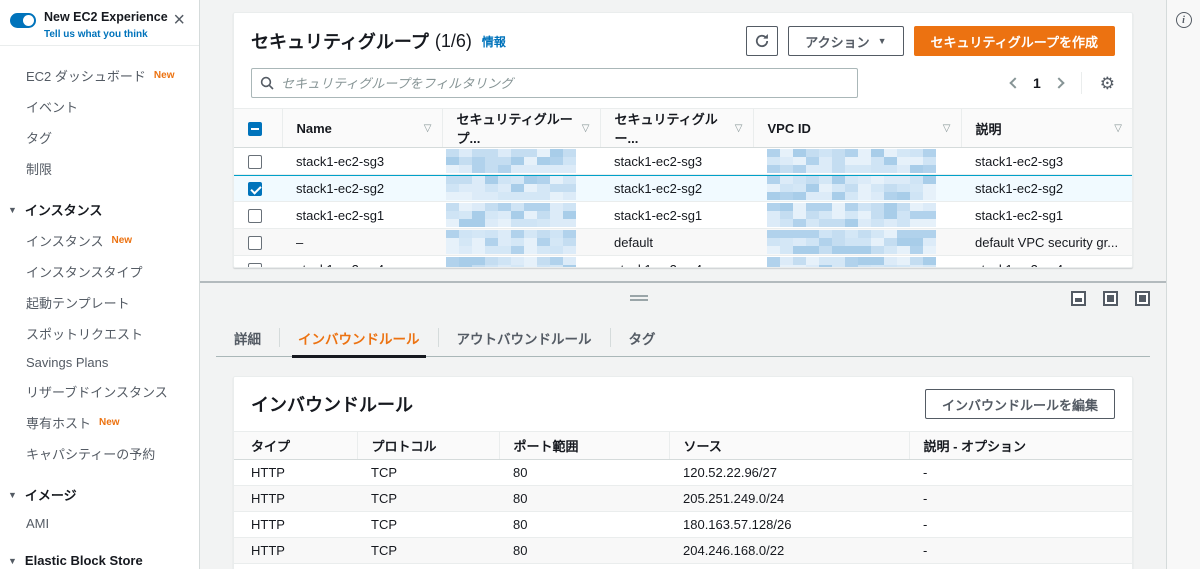  I want to click on detail-tabs: 詳細 インバウンドルール アウトバウンドルール タグ, so click(683, 338).